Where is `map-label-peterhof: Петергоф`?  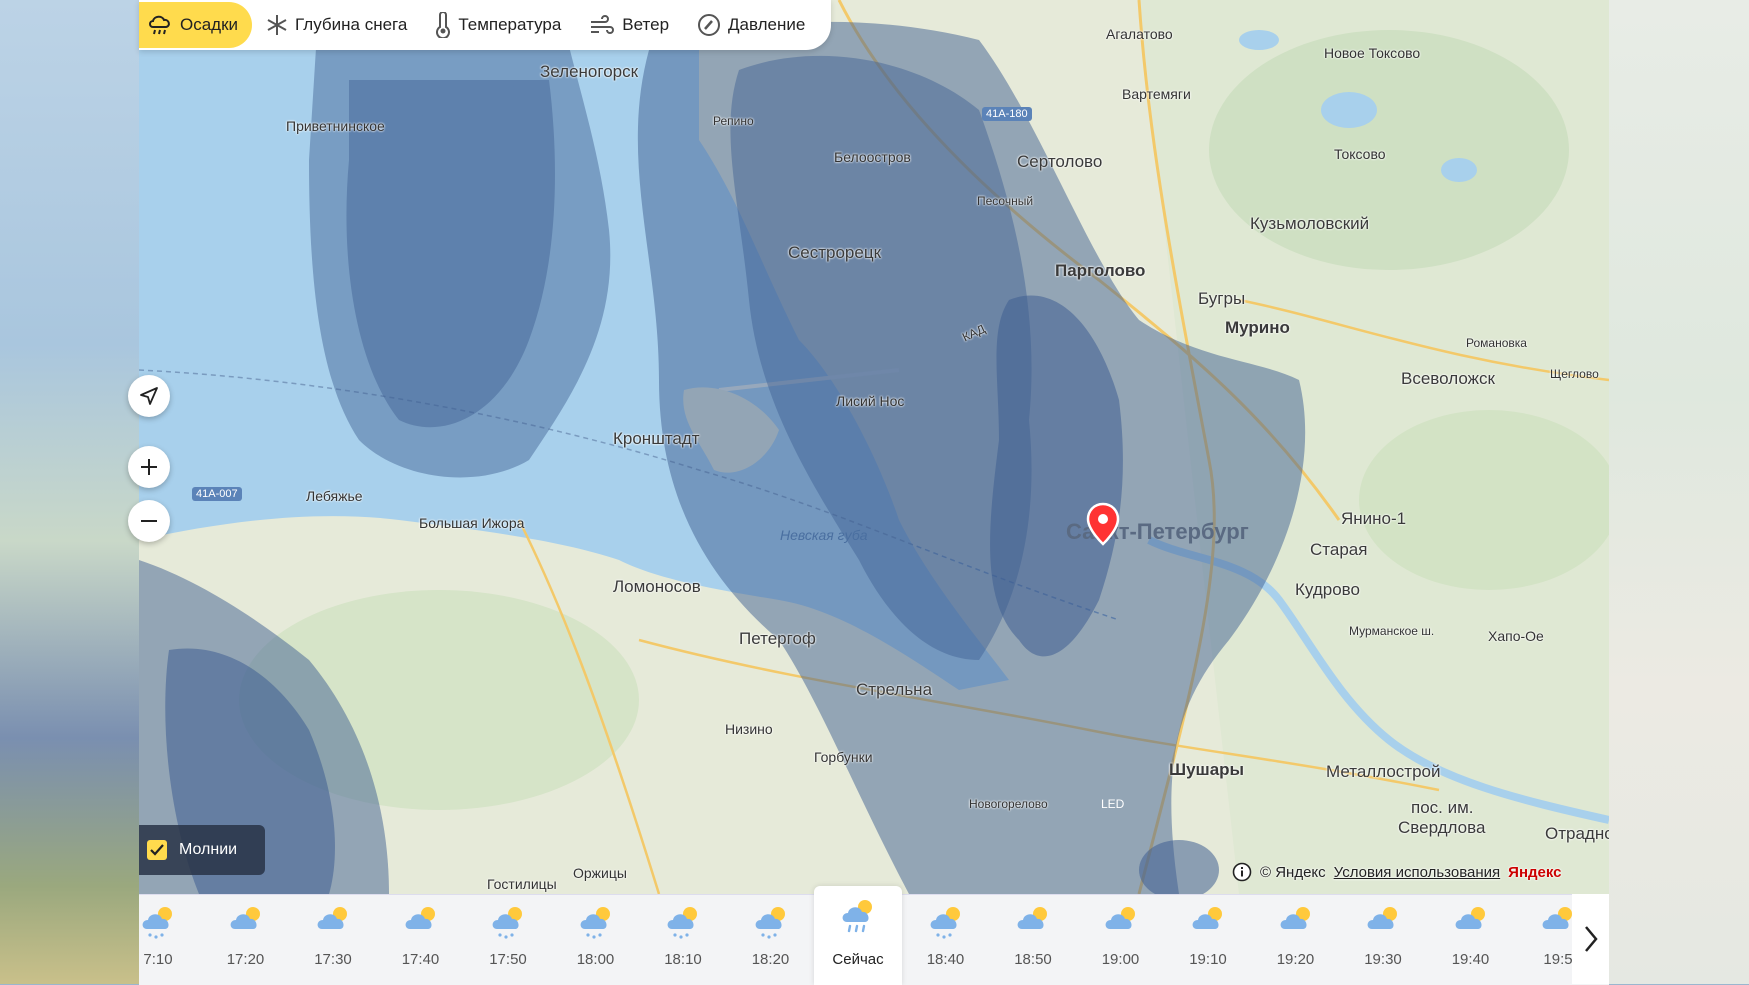
map-label-peterhof: Петергоф is located at coordinates (777, 638).